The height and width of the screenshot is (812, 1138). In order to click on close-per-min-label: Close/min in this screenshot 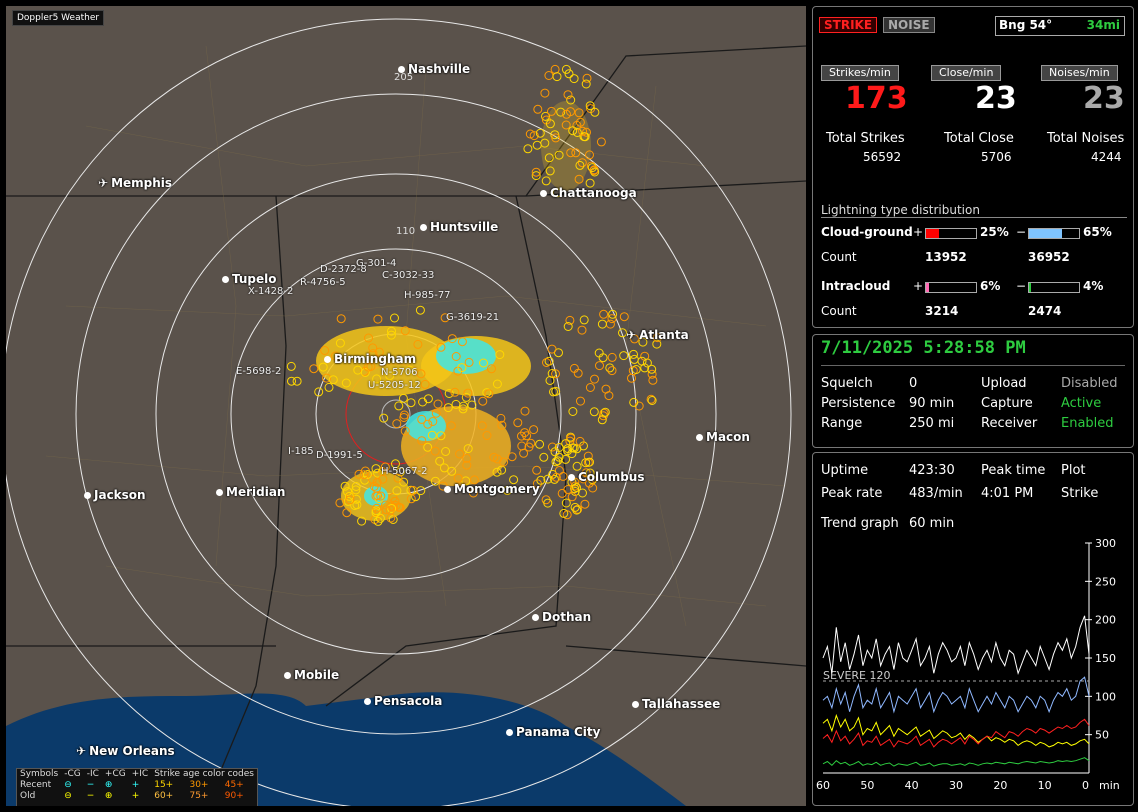, I will do `click(966, 73)`.